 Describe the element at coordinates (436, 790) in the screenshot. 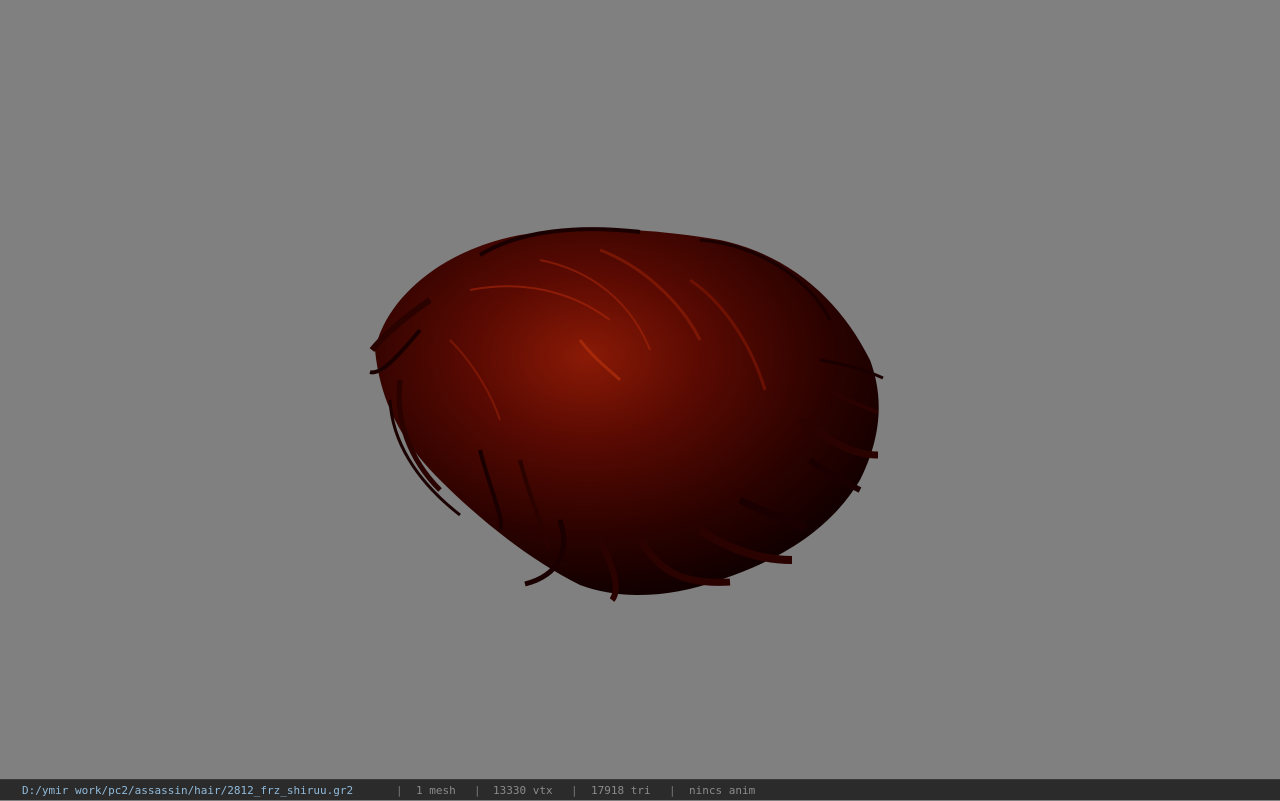

I see `mesh-count: 1 mesh` at that location.